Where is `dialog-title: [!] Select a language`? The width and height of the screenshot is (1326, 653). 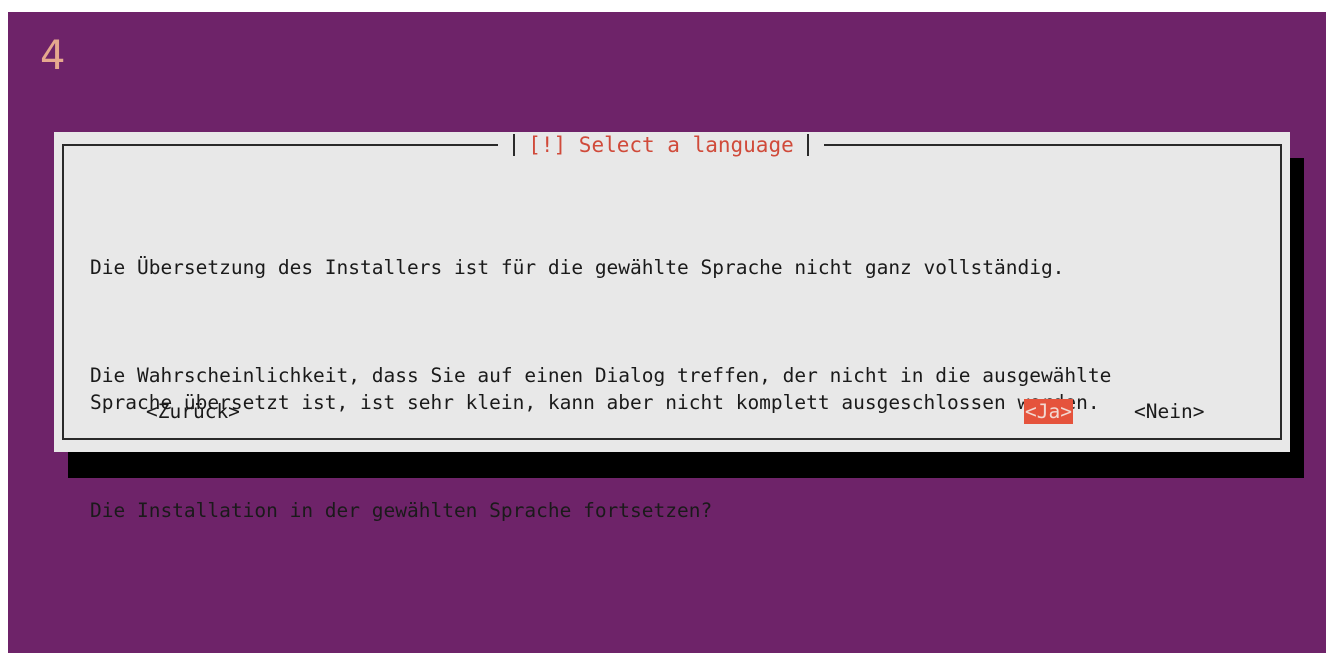
dialog-title: [!] Select a language is located at coordinates (661, 145).